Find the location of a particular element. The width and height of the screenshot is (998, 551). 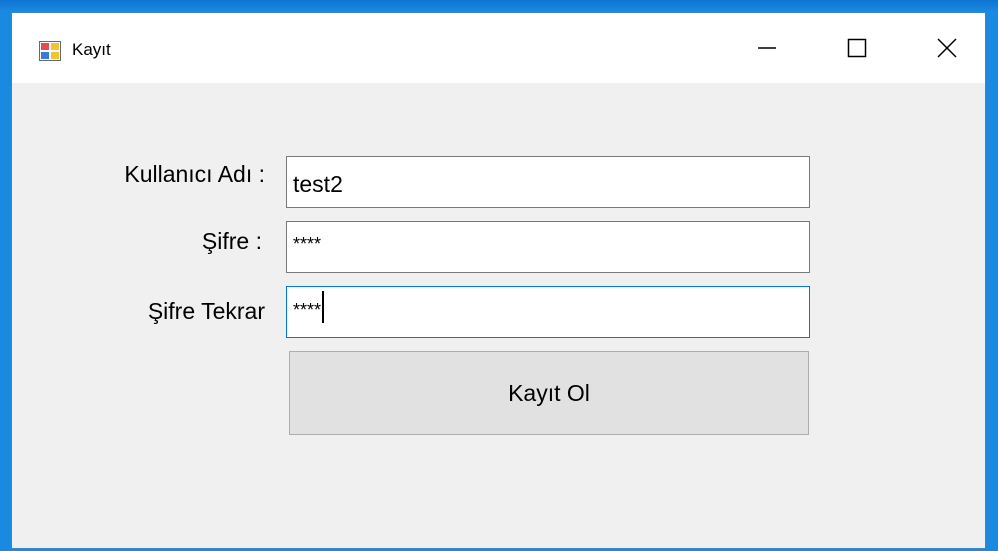

password-repeat-value: **** is located at coordinates (307, 309).